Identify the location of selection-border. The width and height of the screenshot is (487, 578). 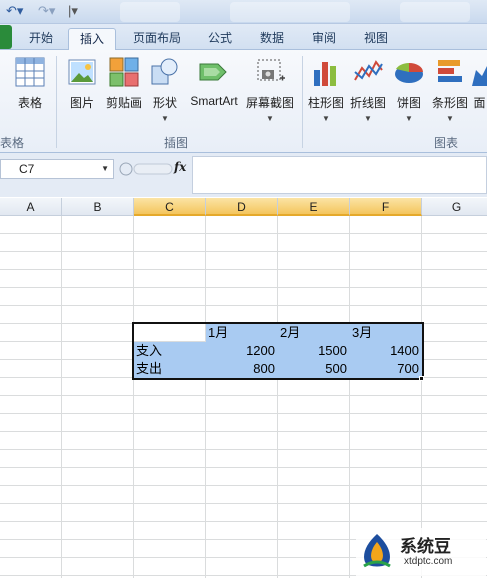
(278, 351).